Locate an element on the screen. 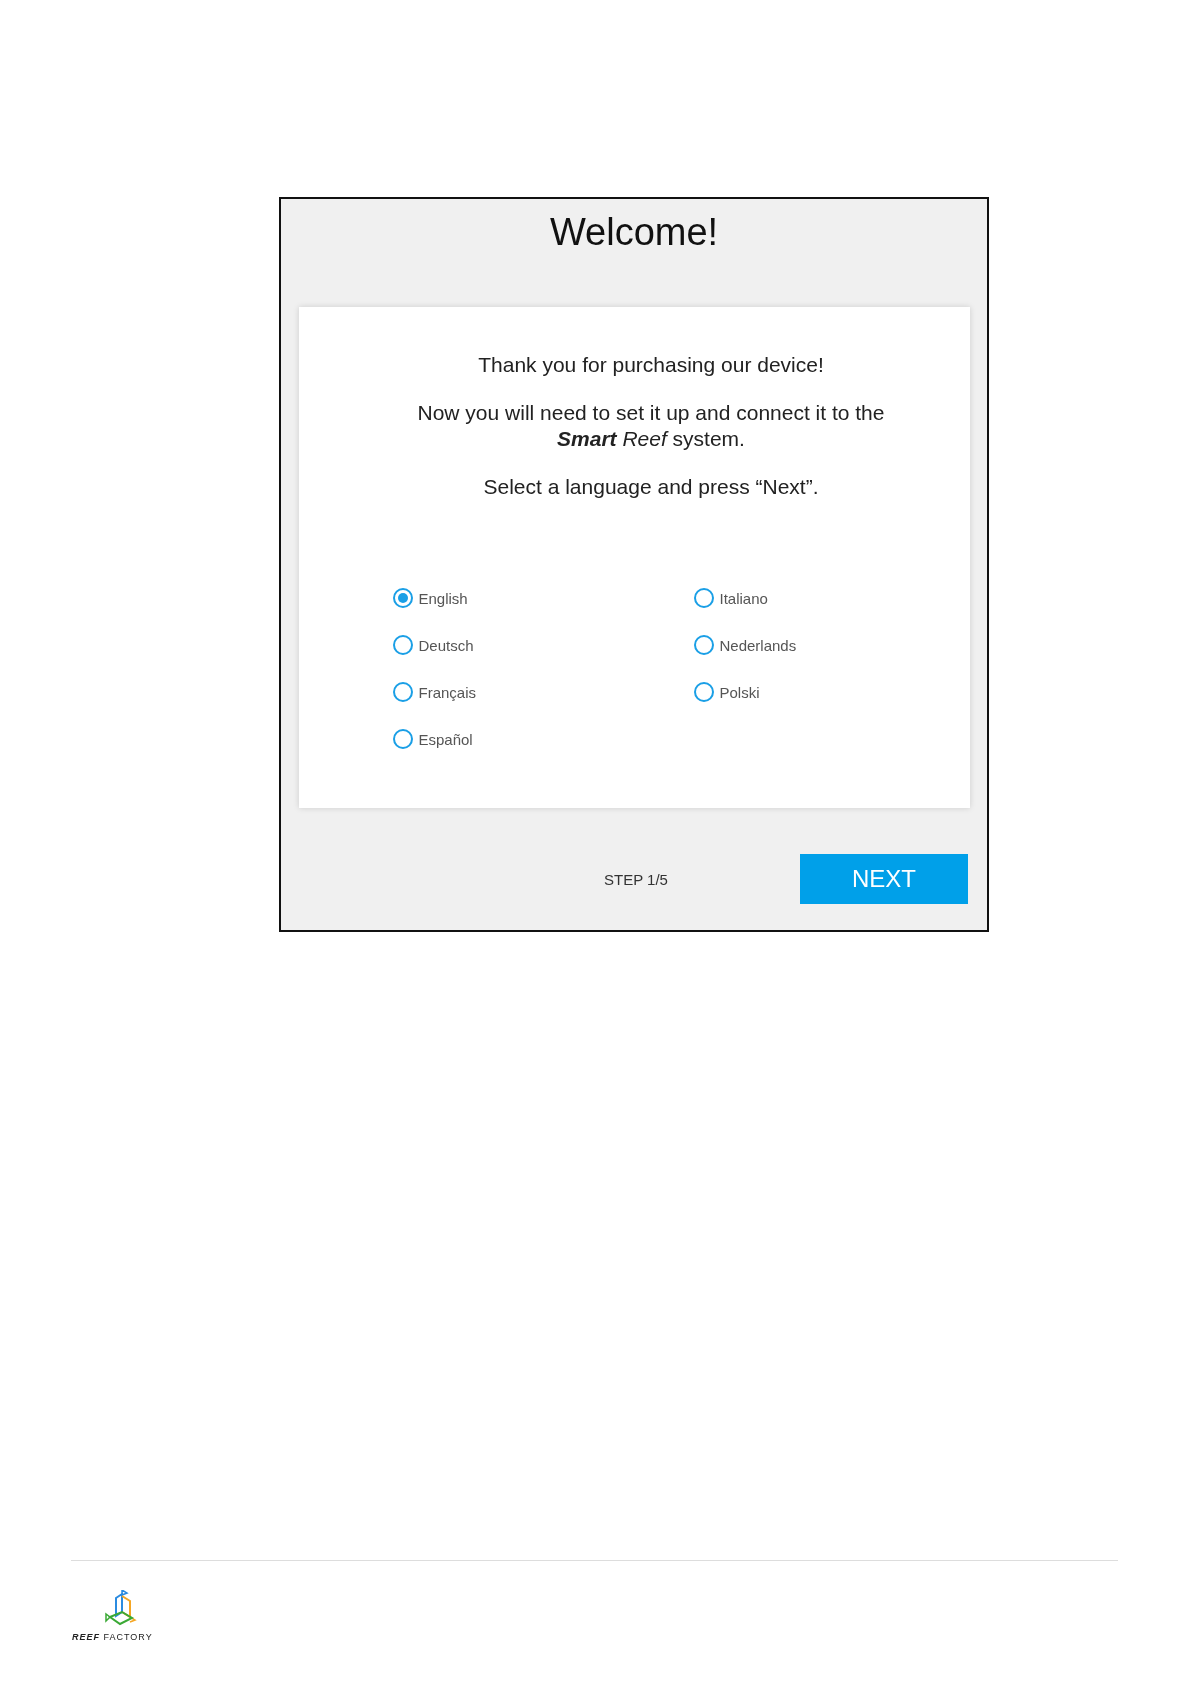 The height and width of the screenshot is (1685, 1191). instruction-text: Thank you for purchasing our device! is located at coordinates (651, 365).